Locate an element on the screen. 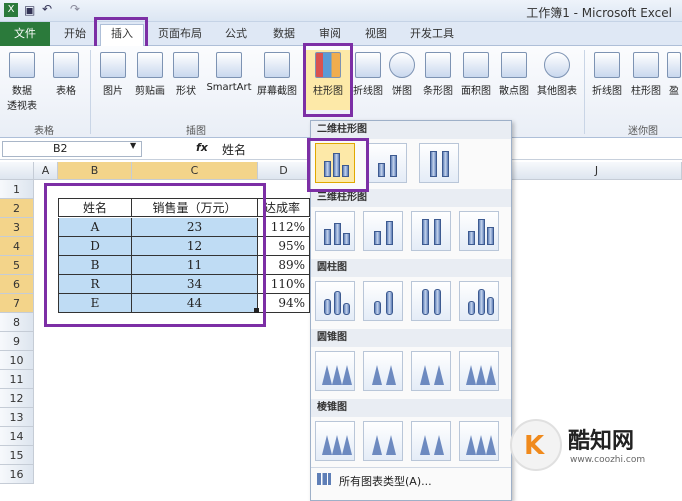  column-chart-button: 柱形图 is located at coordinates (328, 80).